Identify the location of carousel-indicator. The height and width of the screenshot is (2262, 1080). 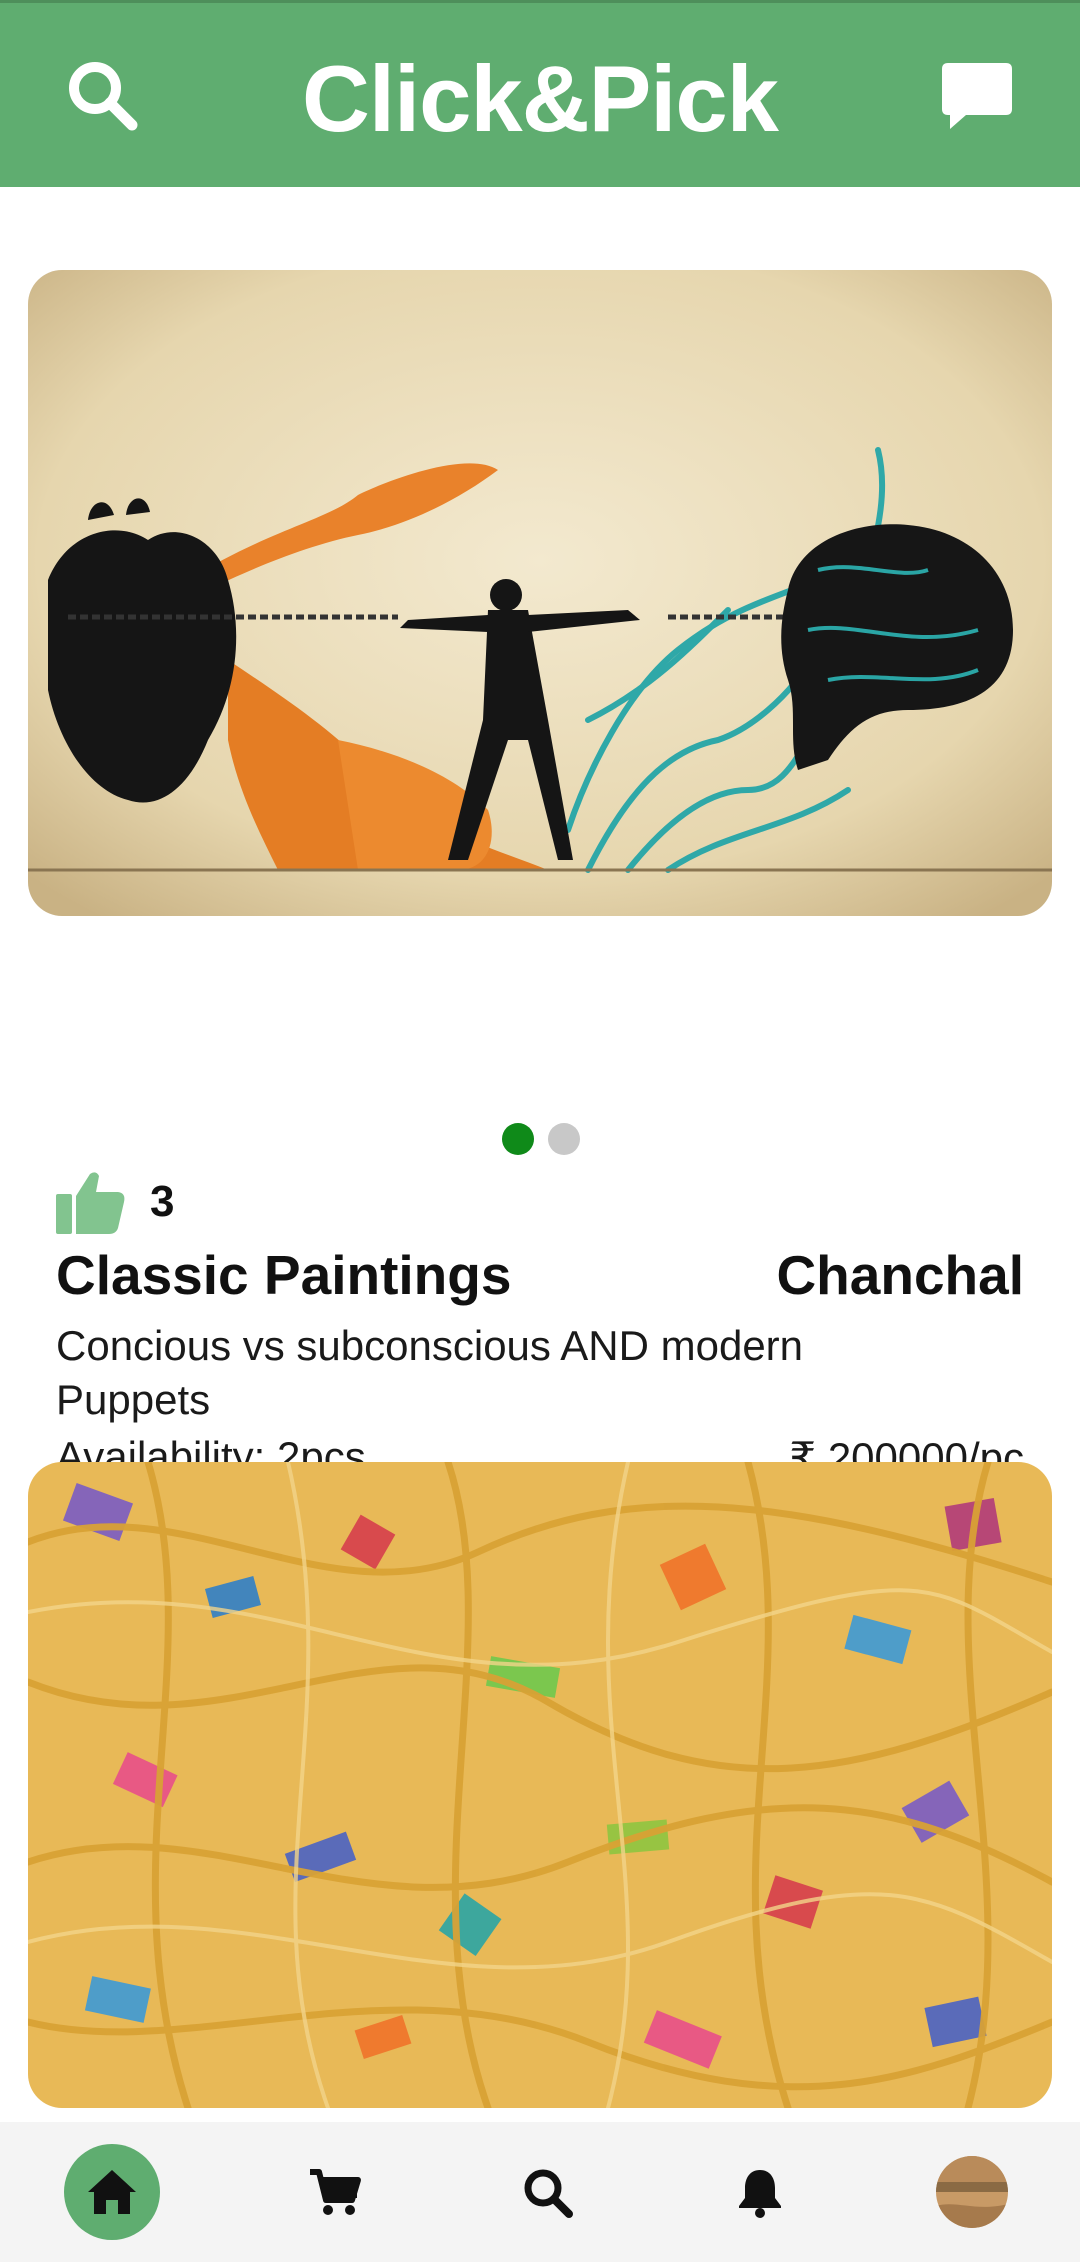
(540, 1139).